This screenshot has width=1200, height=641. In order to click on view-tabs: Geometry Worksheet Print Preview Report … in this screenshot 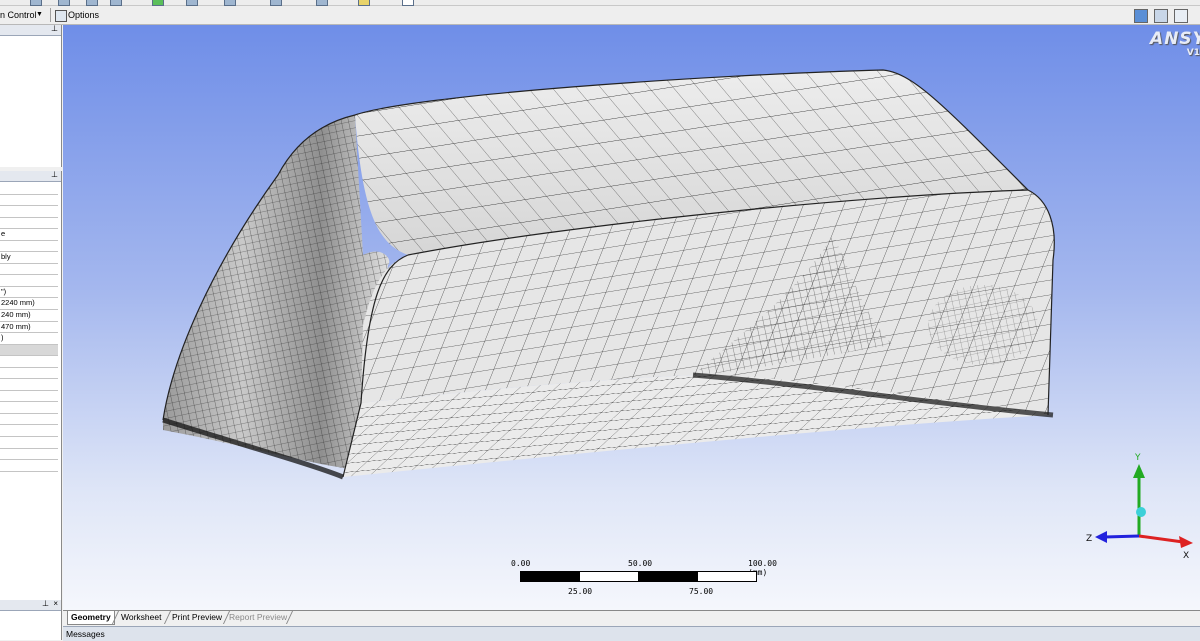, I will do `click(631, 617)`.